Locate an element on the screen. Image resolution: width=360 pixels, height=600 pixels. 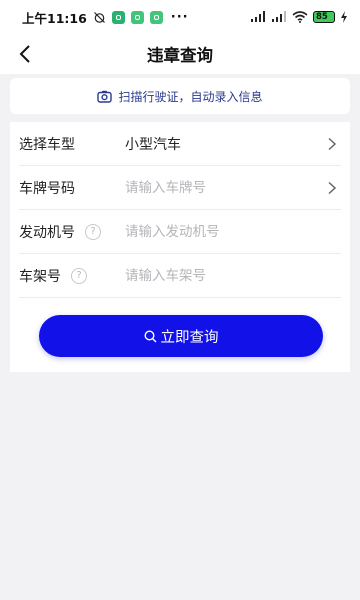
nav-header: 违章查询 is located at coordinates (180, 54).